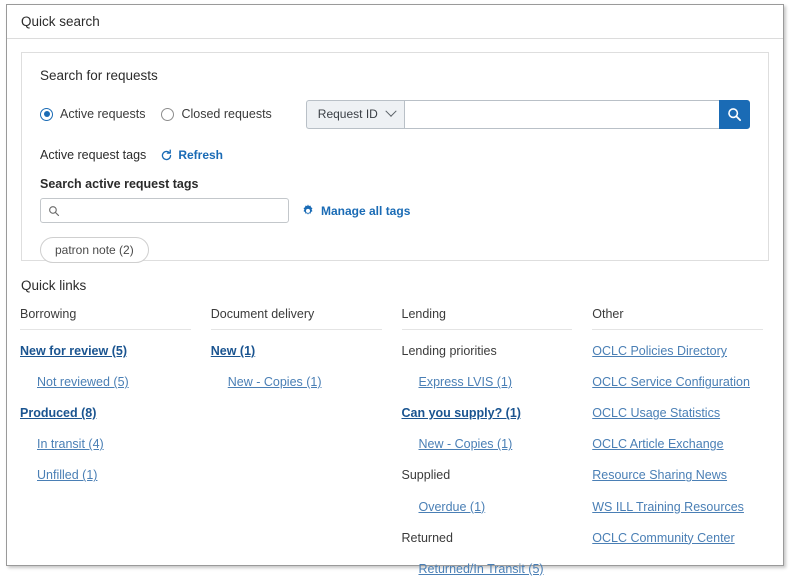 The width and height of the screenshot is (790, 579). Describe the element at coordinates (347, 114) in the screenshot. I see `search-scope-value: Request ID` at that location.